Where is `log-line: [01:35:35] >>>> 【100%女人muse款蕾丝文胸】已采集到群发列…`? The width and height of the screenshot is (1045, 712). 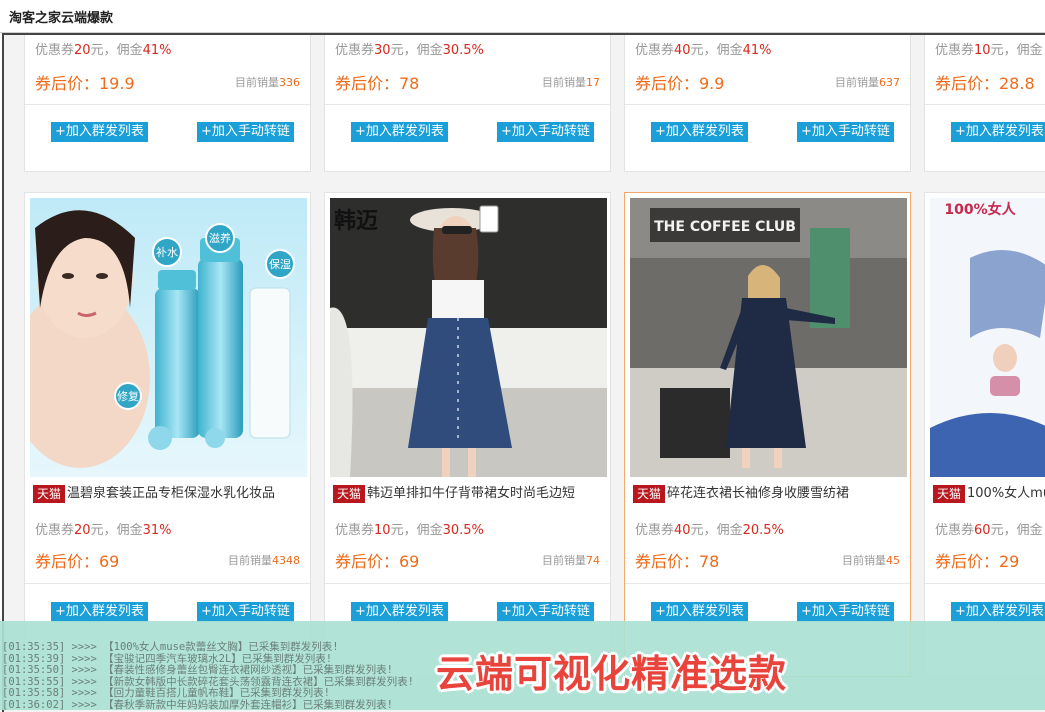 log-line: [01:35:35] >>>> 【100%女人muse款蕾丝文胸】已采集到群发列… is located at coordinates (170, 647).